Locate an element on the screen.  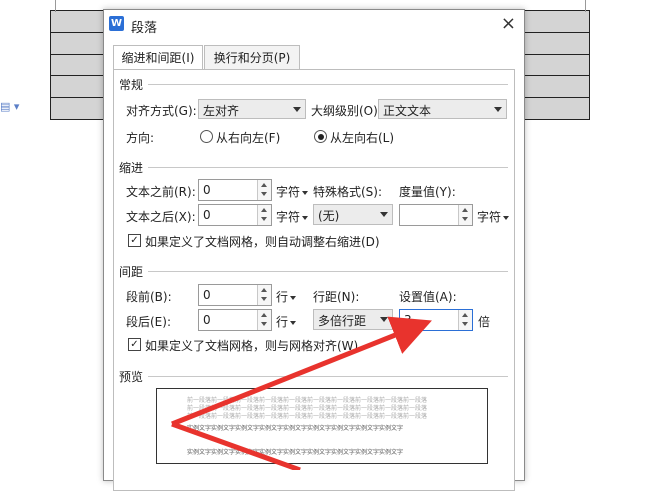
paste-icon: ▤ ▾ is located at coordinates (9, 106).